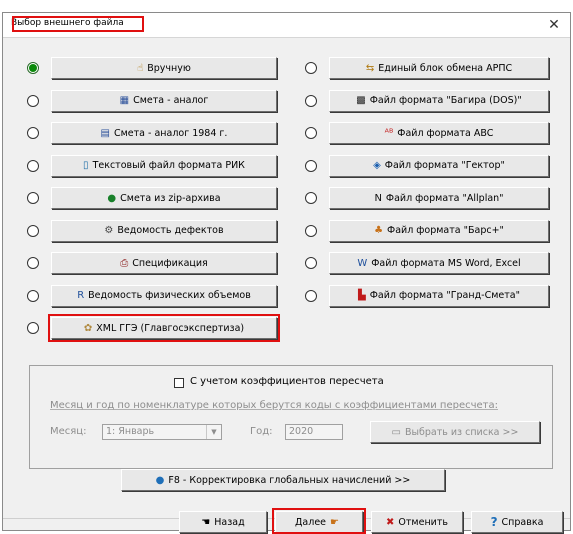  I want to click on allplan-icon: N, so click(378, 198).